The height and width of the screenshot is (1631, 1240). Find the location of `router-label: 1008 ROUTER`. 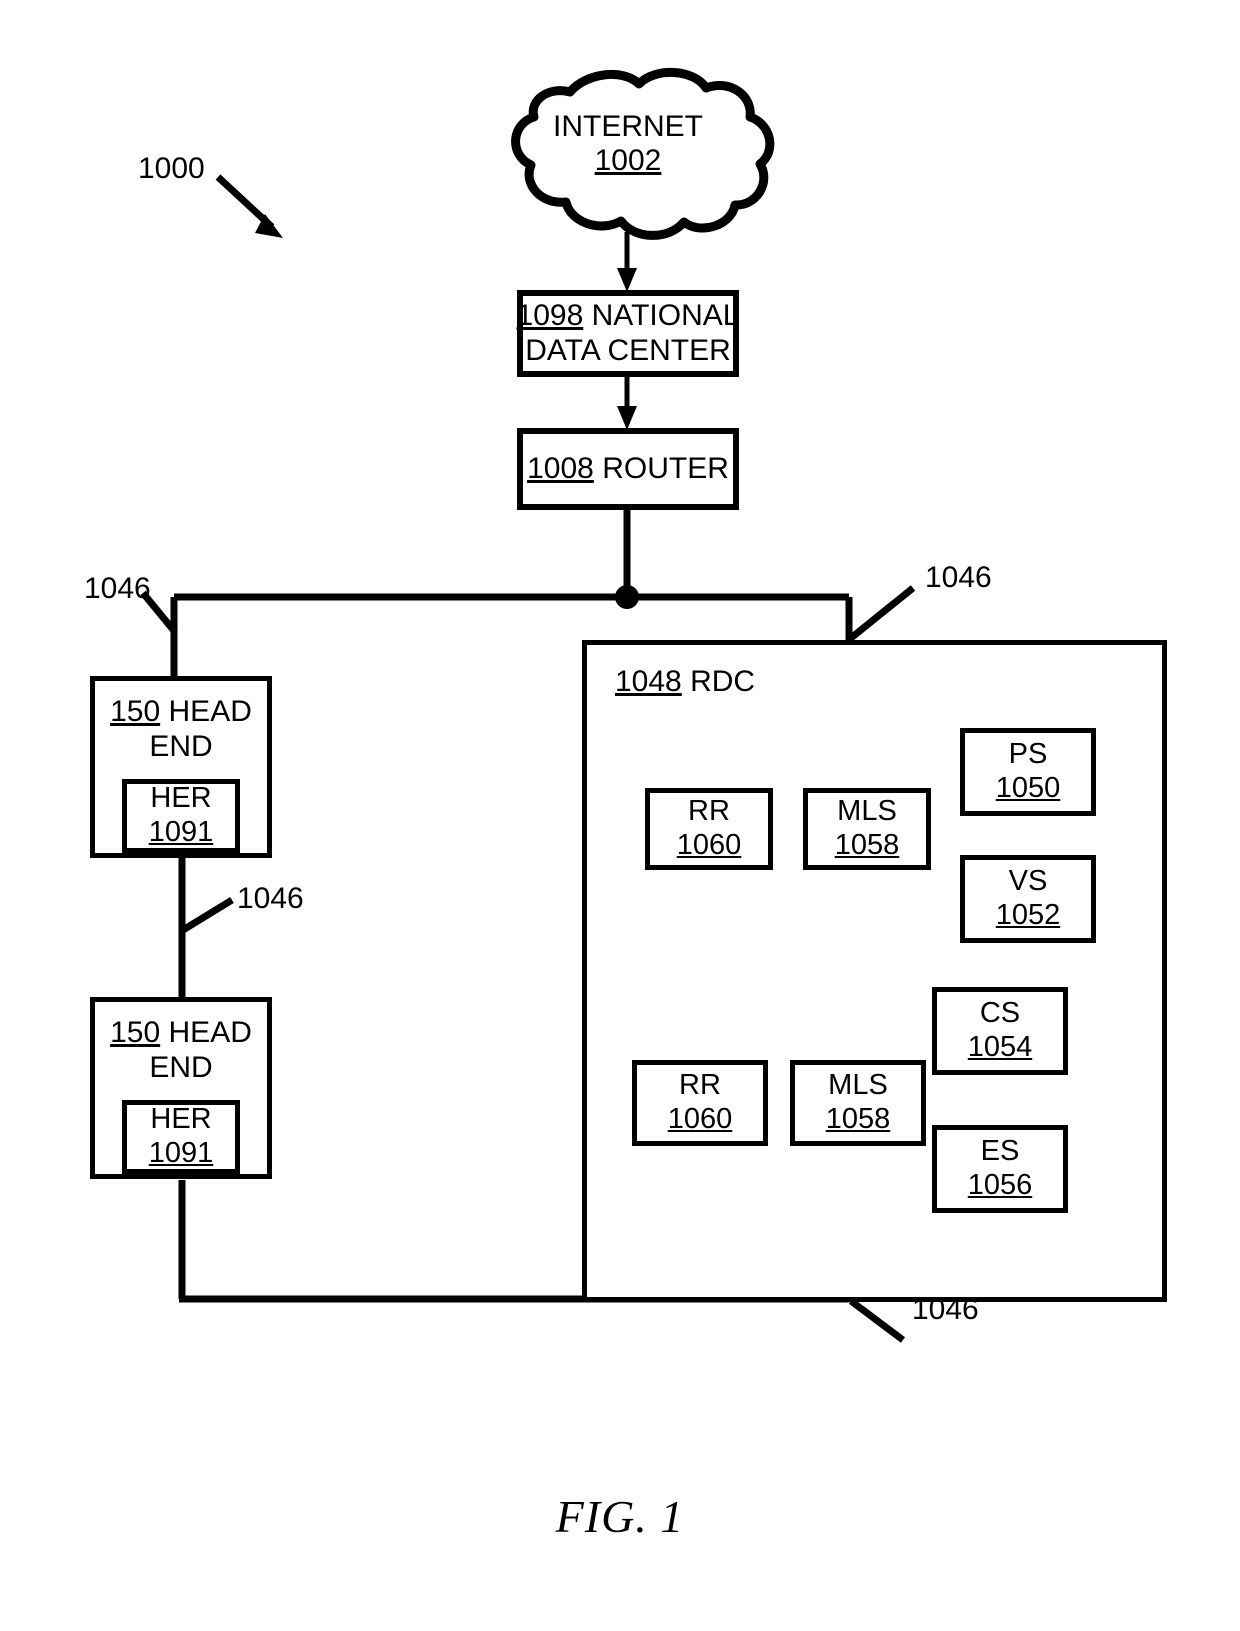

router-label: 1008 ROUTER is located at coordinates (628, 469).